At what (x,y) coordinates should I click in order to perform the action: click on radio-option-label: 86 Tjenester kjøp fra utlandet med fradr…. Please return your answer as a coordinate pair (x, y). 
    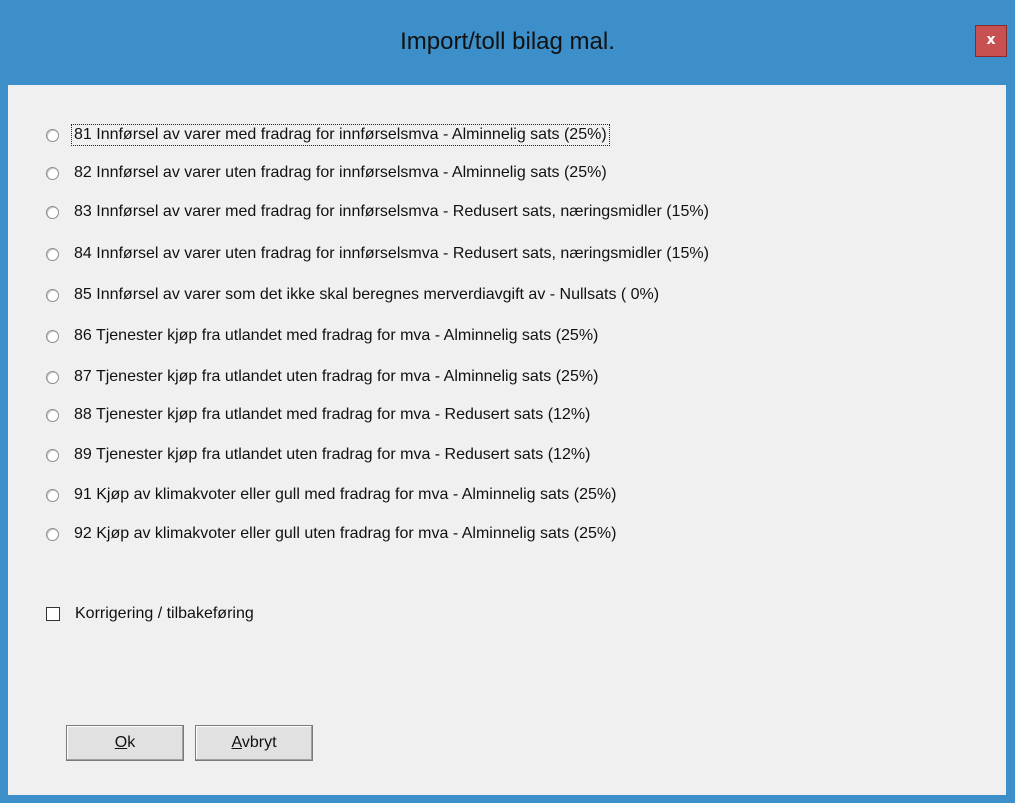
    Looking at the image, I should click on (336, 335).